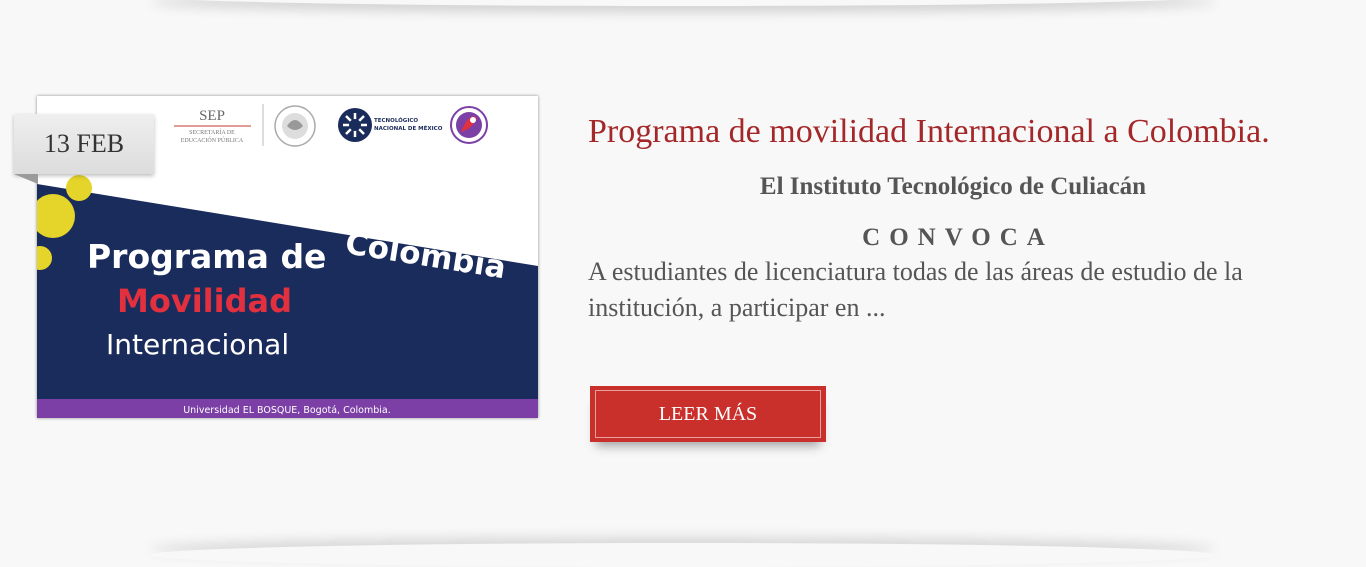 The height and width of the screenshot is (567, 1366). Describe the element at coordinates (212, 116) in the screenshot. I see `svg-text: SEP` at that location.